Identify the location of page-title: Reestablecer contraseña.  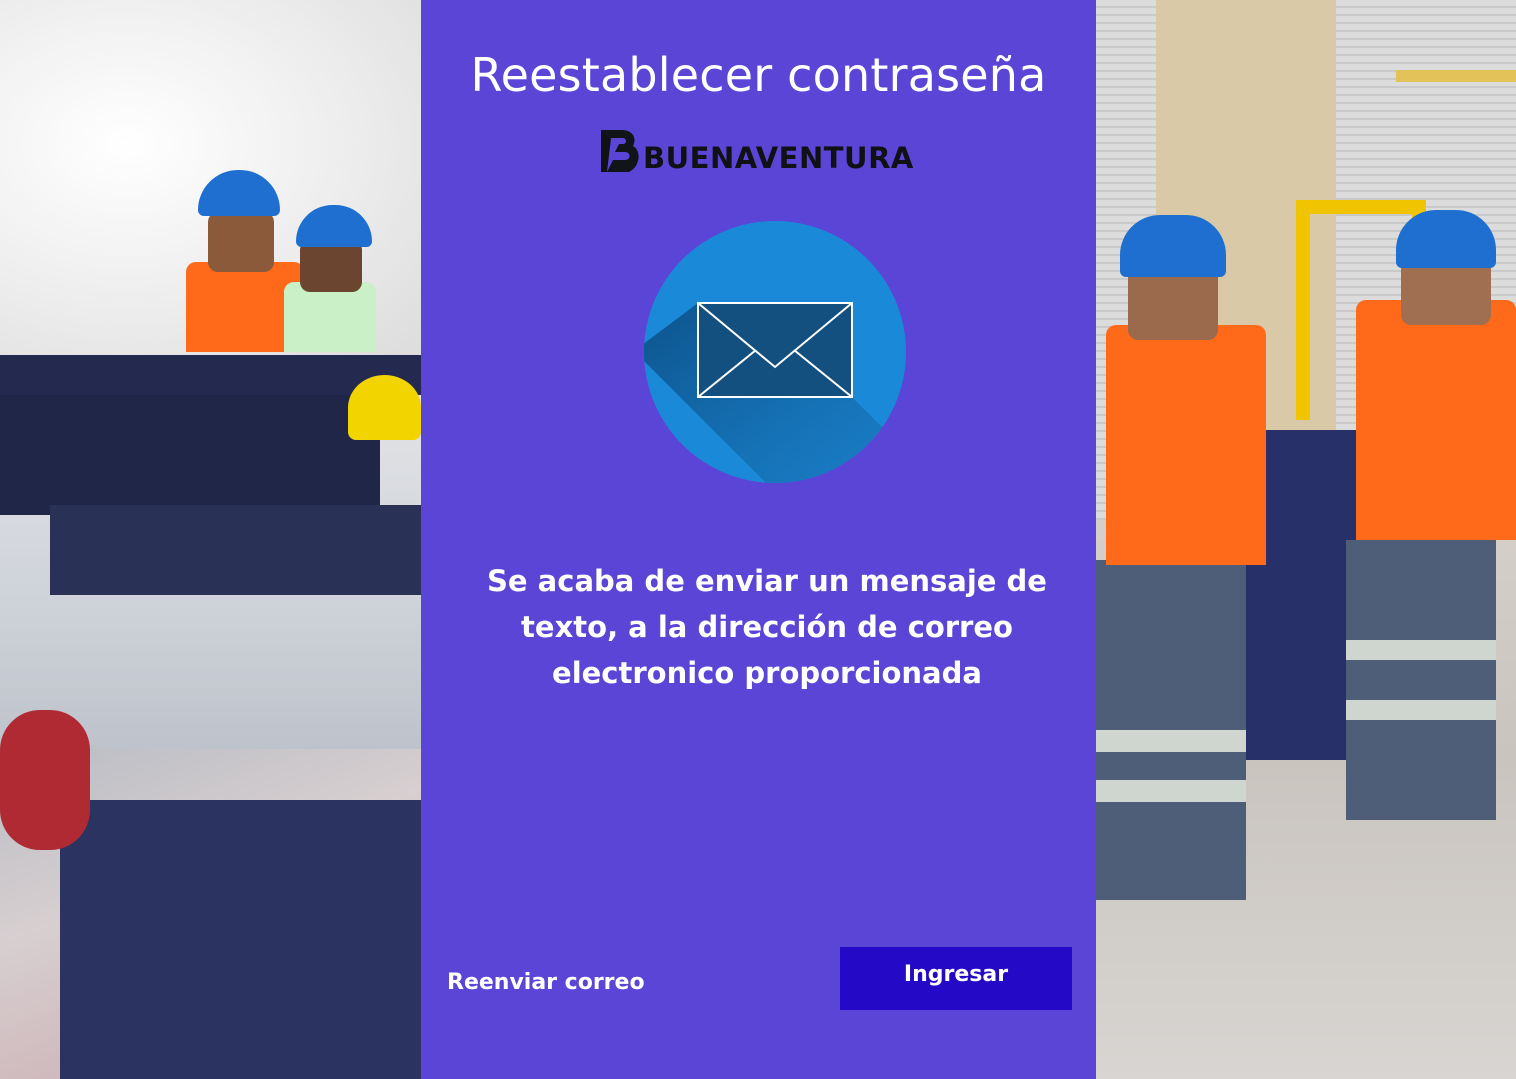
(758, 75).